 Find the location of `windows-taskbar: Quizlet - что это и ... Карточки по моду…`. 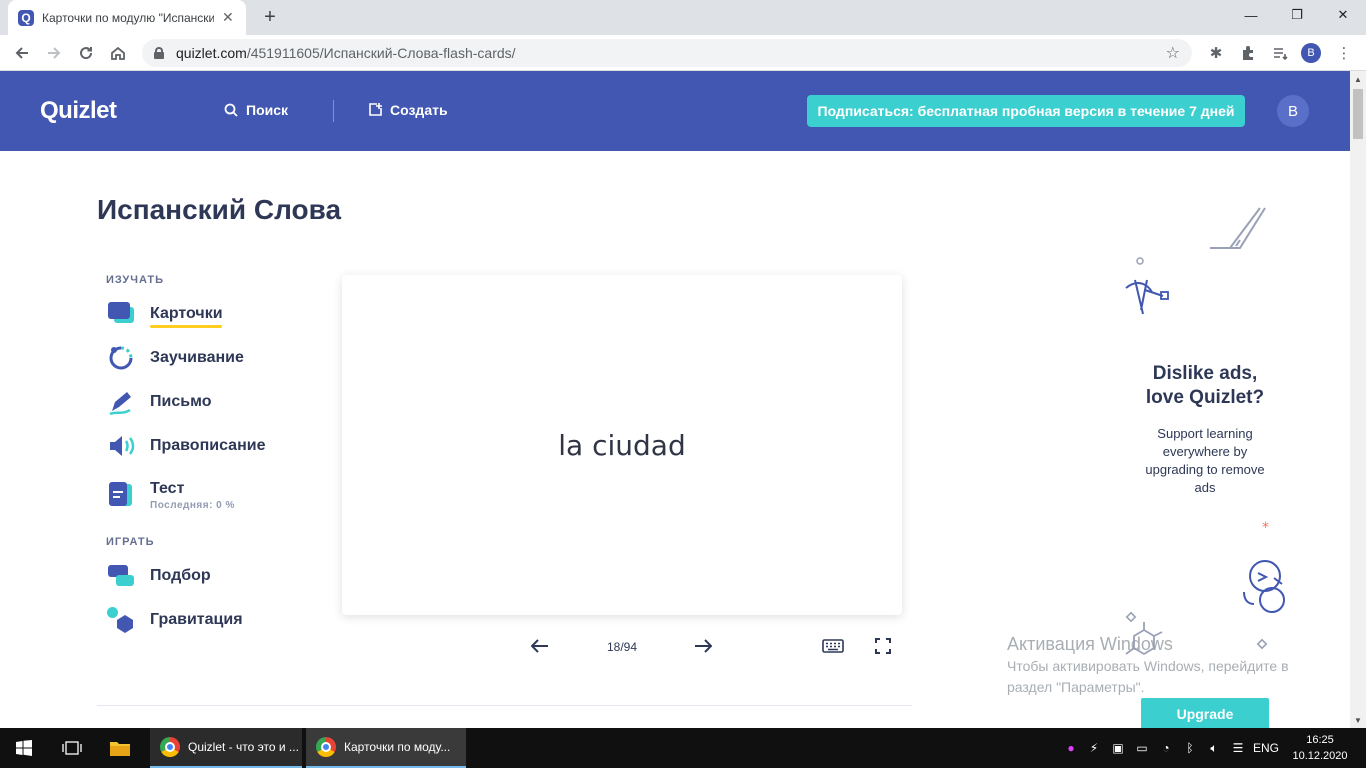

windows-taskbar: Quizlet - что это и ... Карточки по моду… is located at coordinates (683, 748).